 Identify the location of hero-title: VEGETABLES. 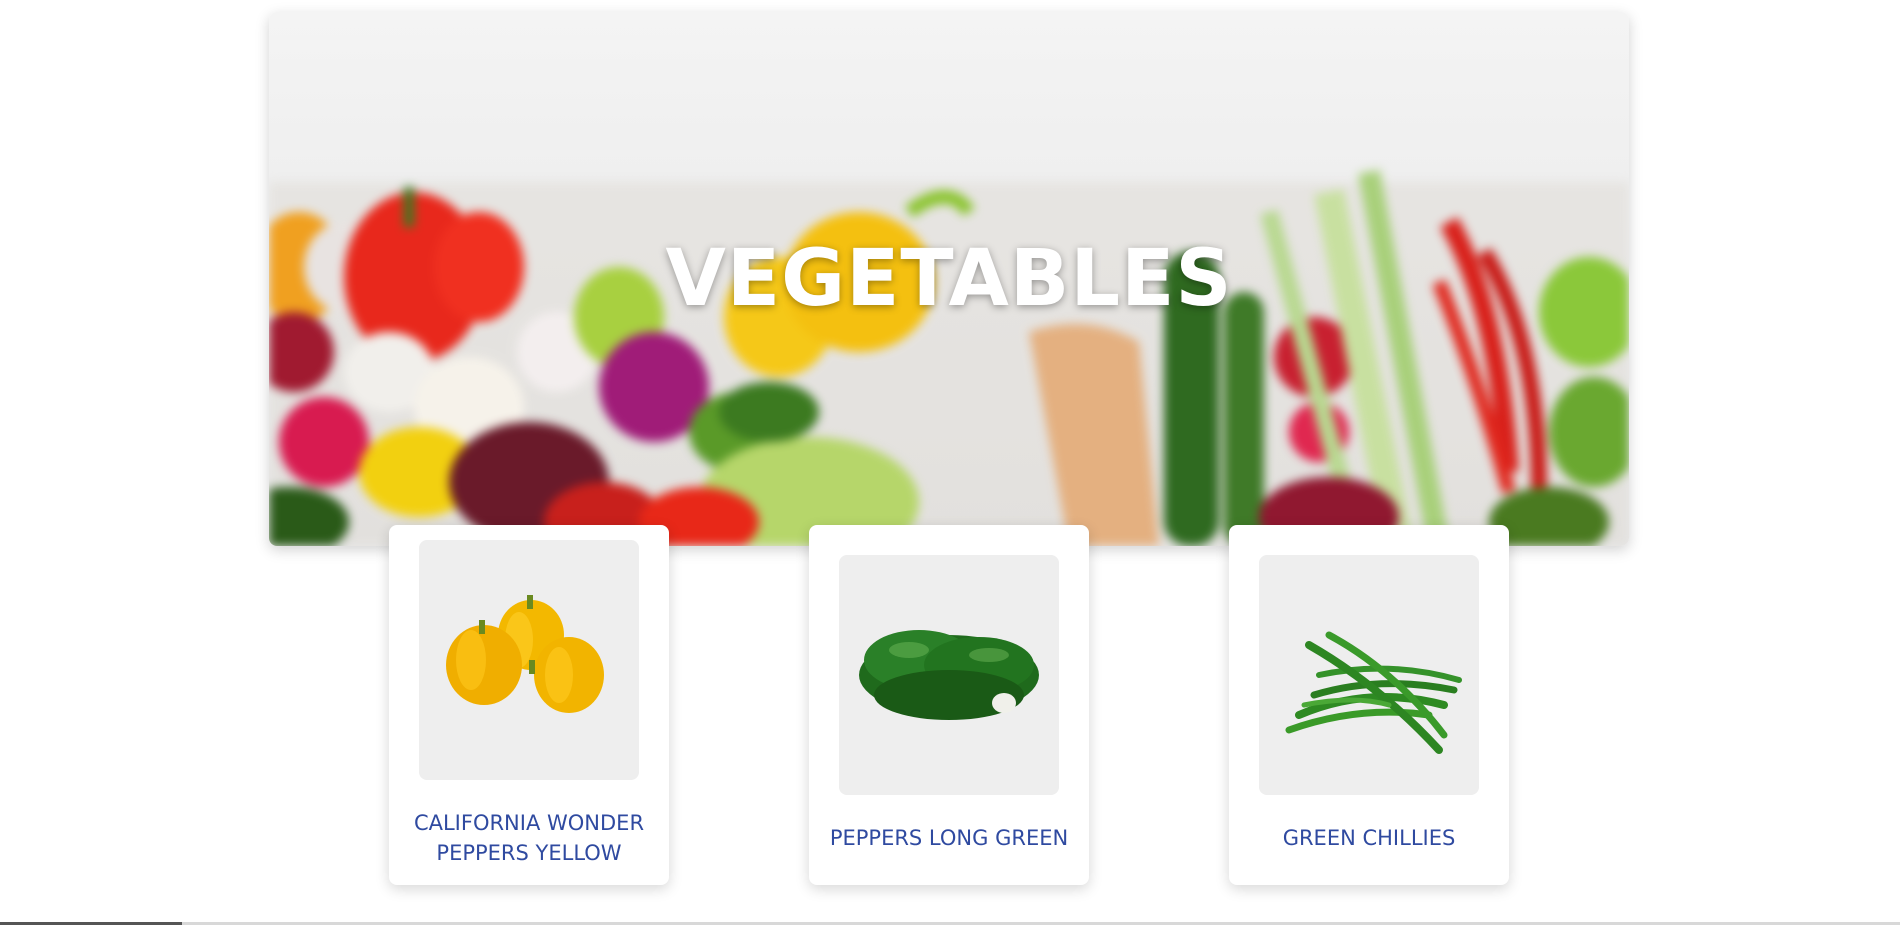
(949, 279).